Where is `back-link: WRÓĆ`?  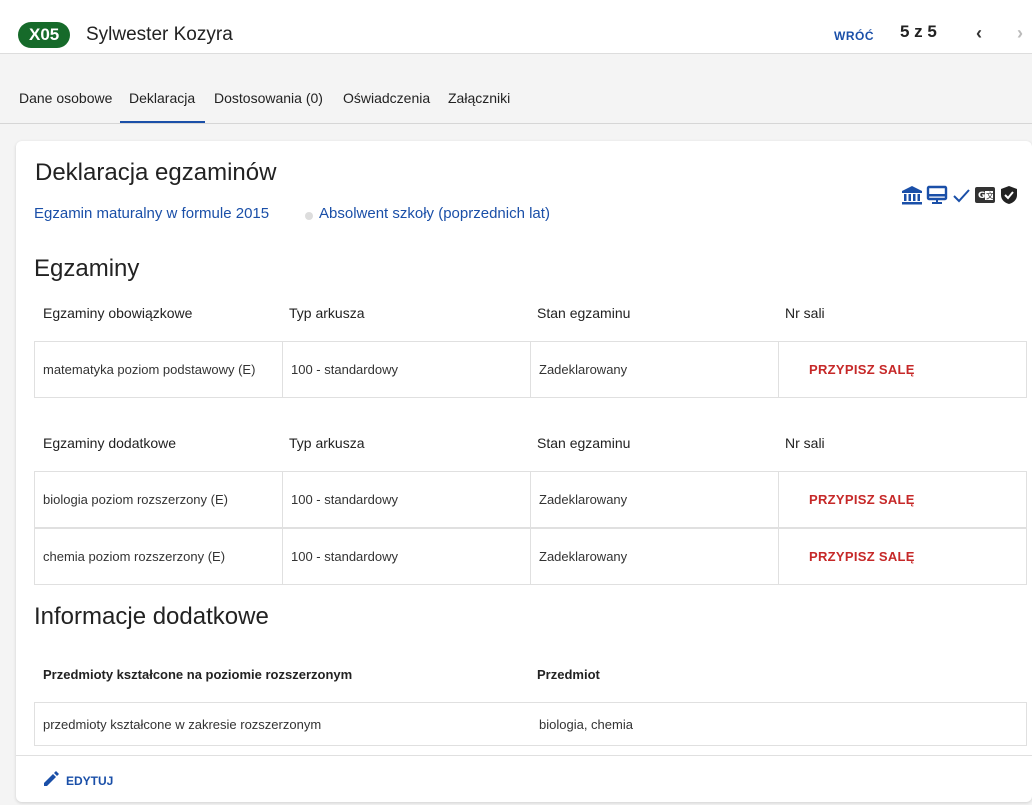
back-link: WRÓĆ is located at coordinates (854, 36).